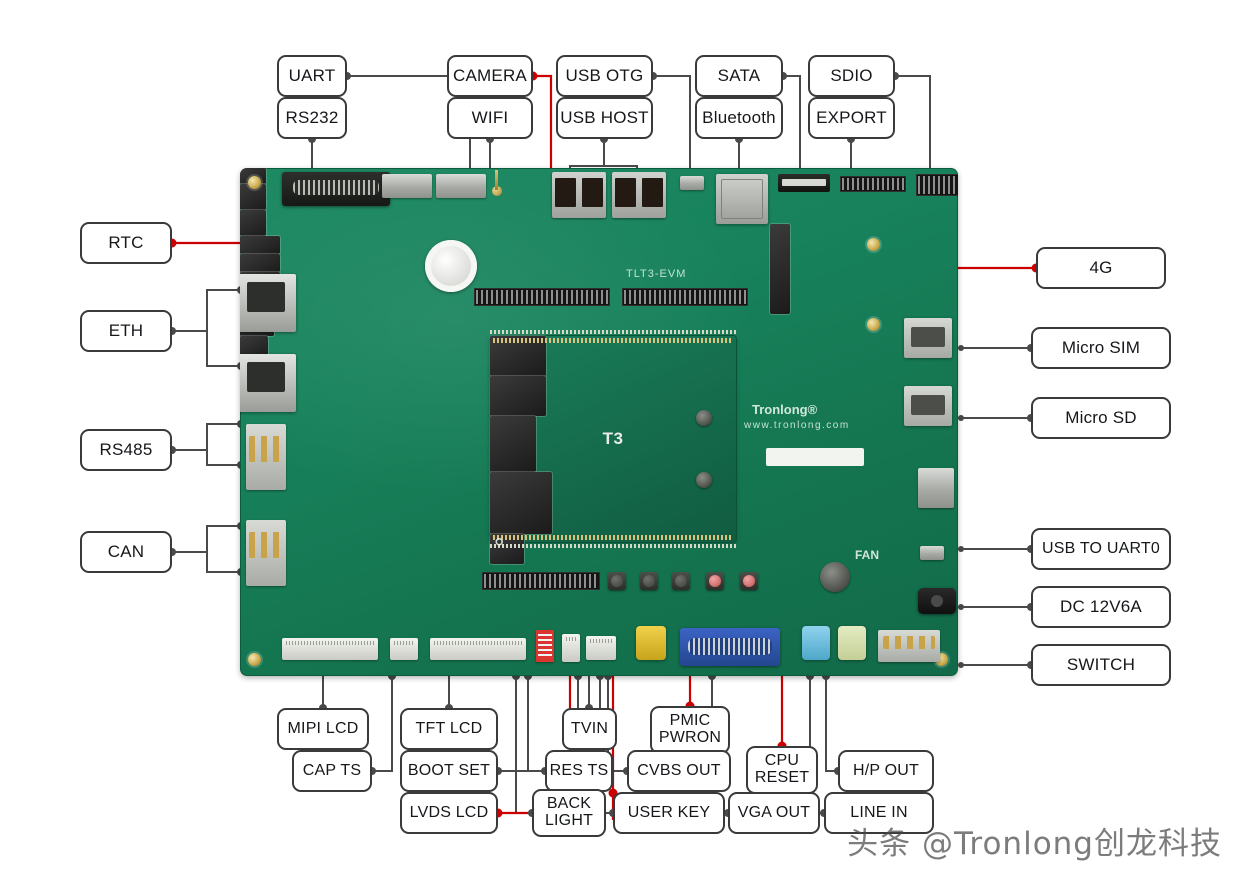 The width and height of the screenshot is (1240, 877). Describe the element at coordinates (604, 76) in the screenshot. I see `callout-usb-otg: USB OTG` at that location.